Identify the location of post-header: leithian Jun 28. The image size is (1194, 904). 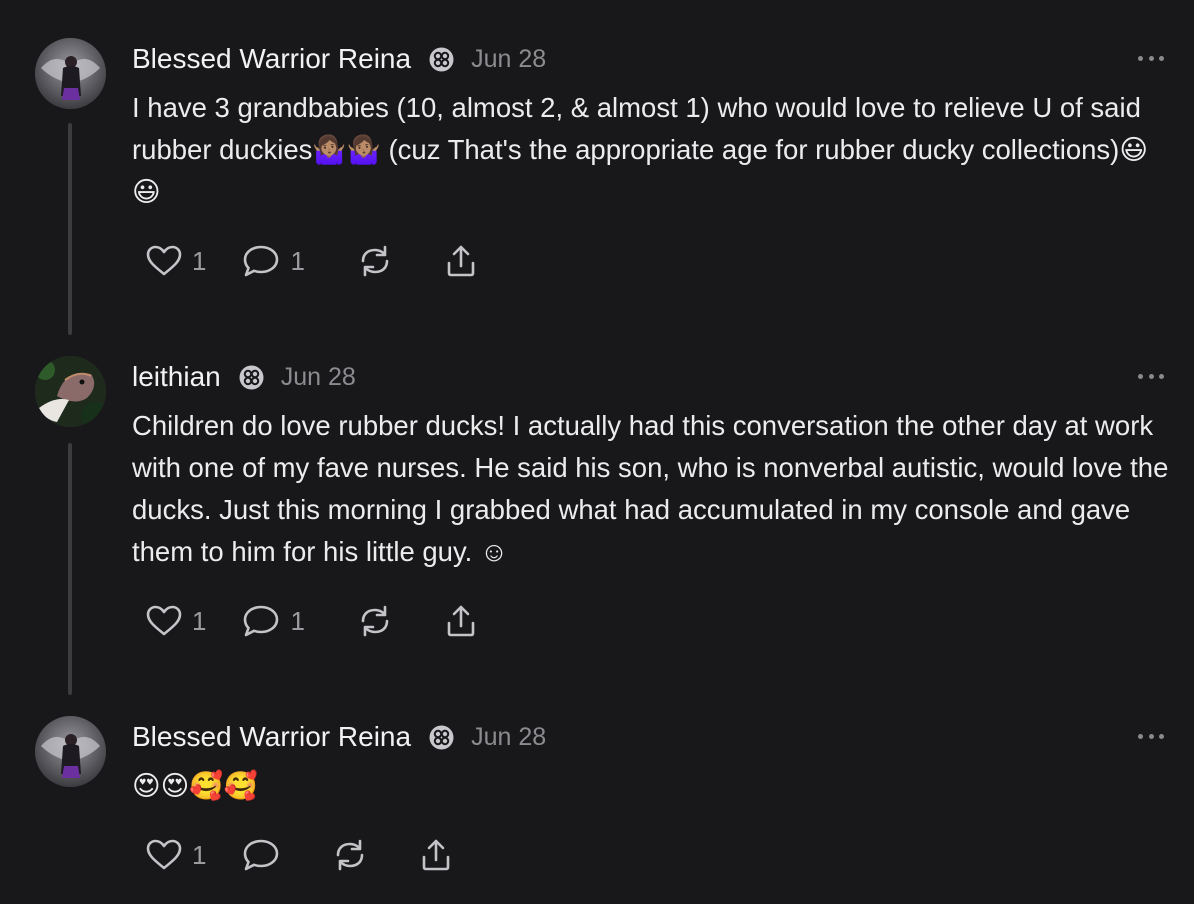
(244, 377).